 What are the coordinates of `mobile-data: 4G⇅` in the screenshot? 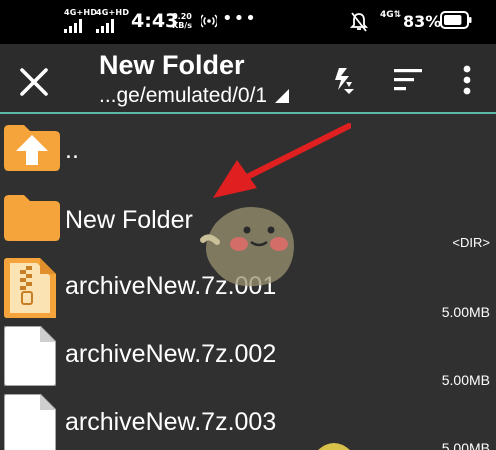 It's located at (390, 15).